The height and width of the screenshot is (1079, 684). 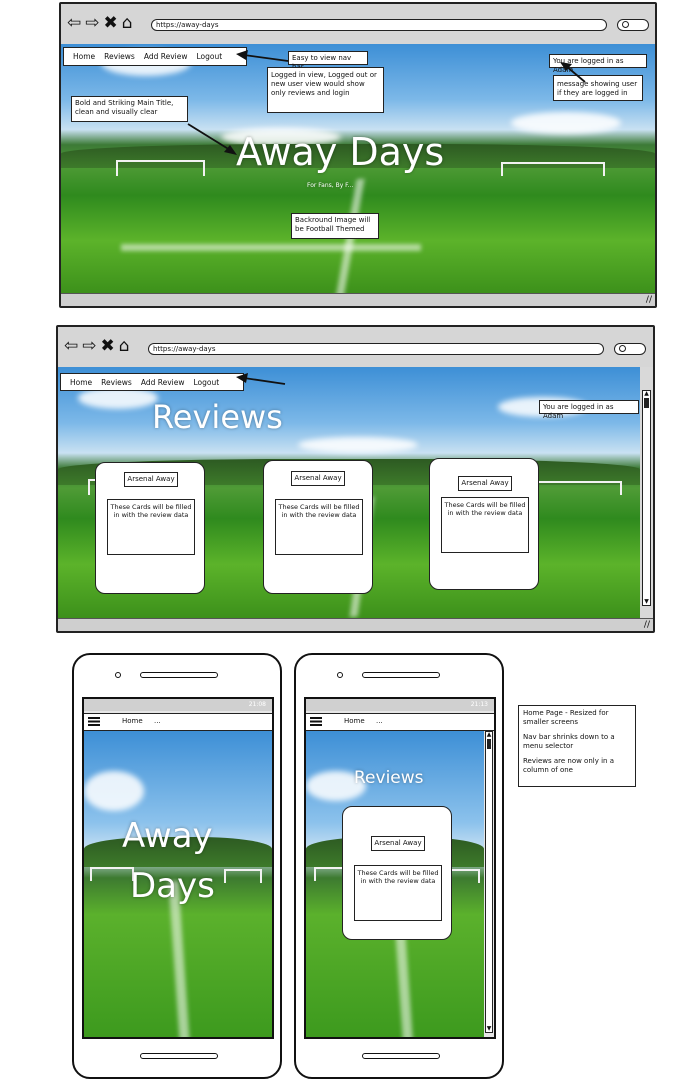 What do you see at coordinates (328, 61) in the screenshot?
I see `annotation-nav-bar: Easy to view nav bar` at bounding box center [328, 61].